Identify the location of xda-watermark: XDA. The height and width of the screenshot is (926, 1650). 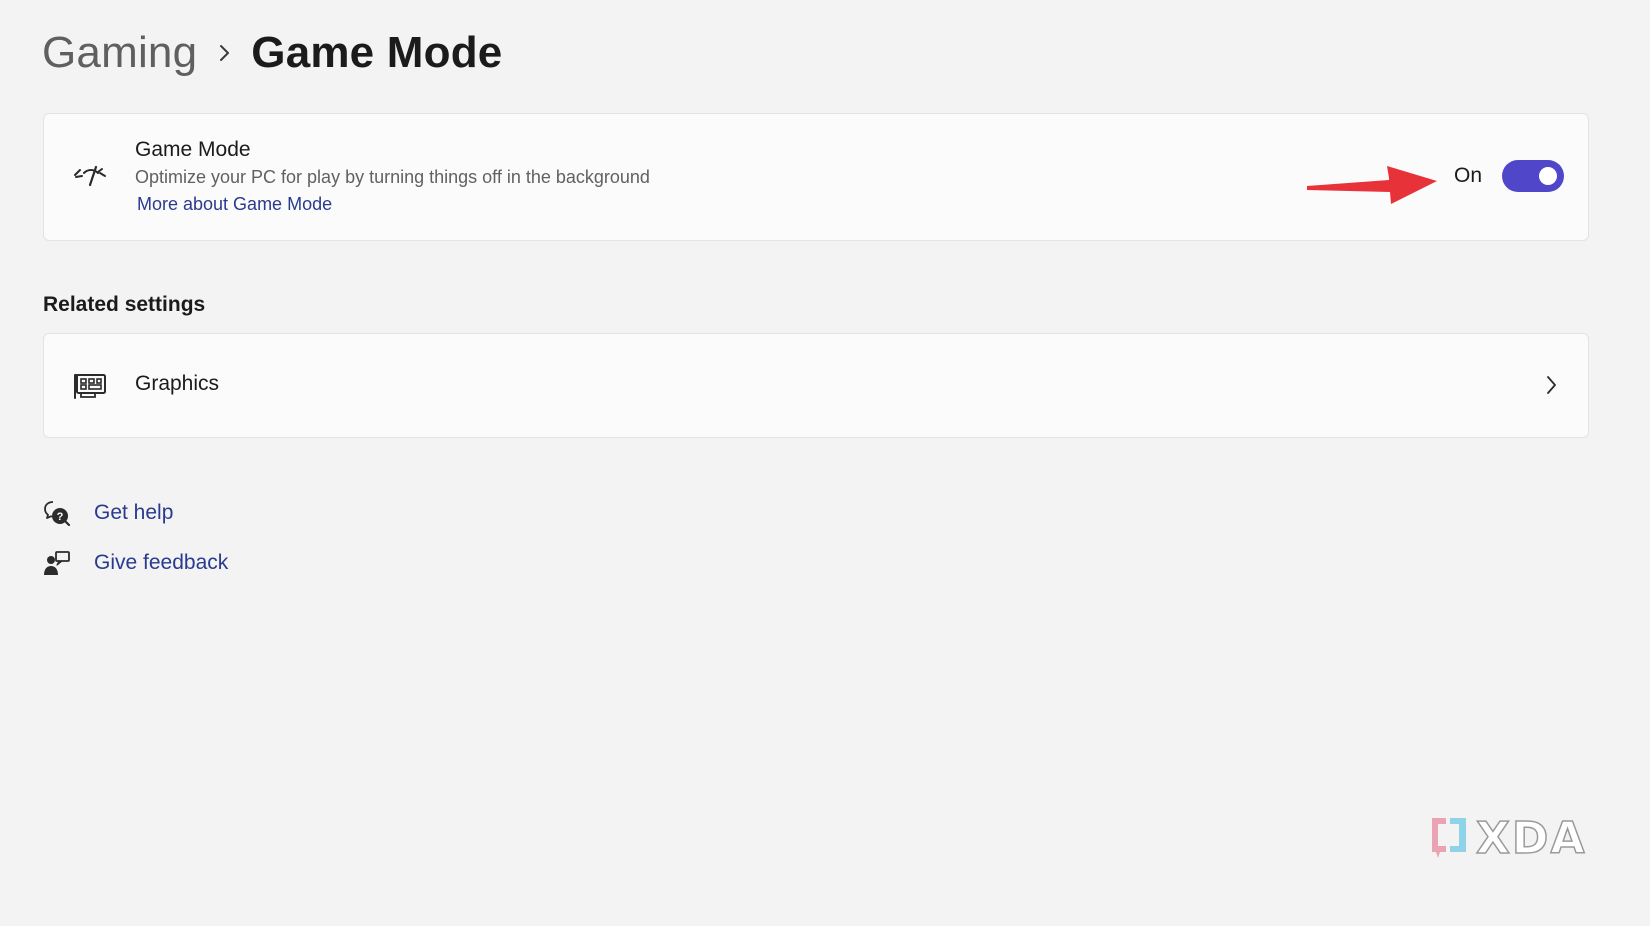
(1507, 838).